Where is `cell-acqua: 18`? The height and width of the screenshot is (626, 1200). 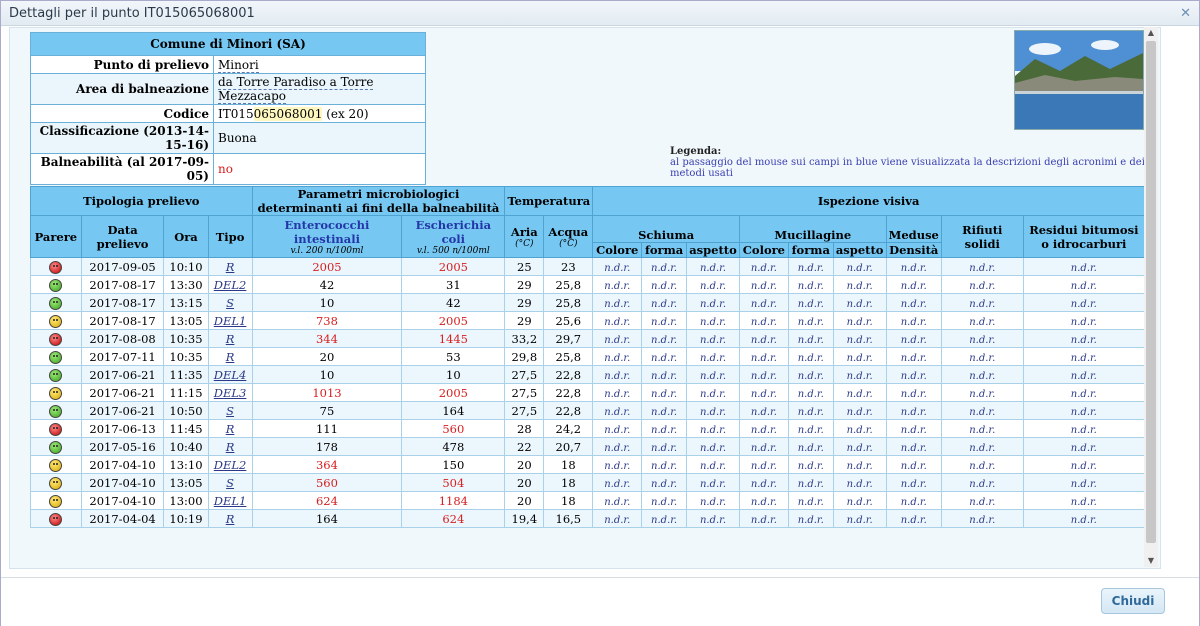 cell-acqua: 18 is located at coordinates (568, 482).